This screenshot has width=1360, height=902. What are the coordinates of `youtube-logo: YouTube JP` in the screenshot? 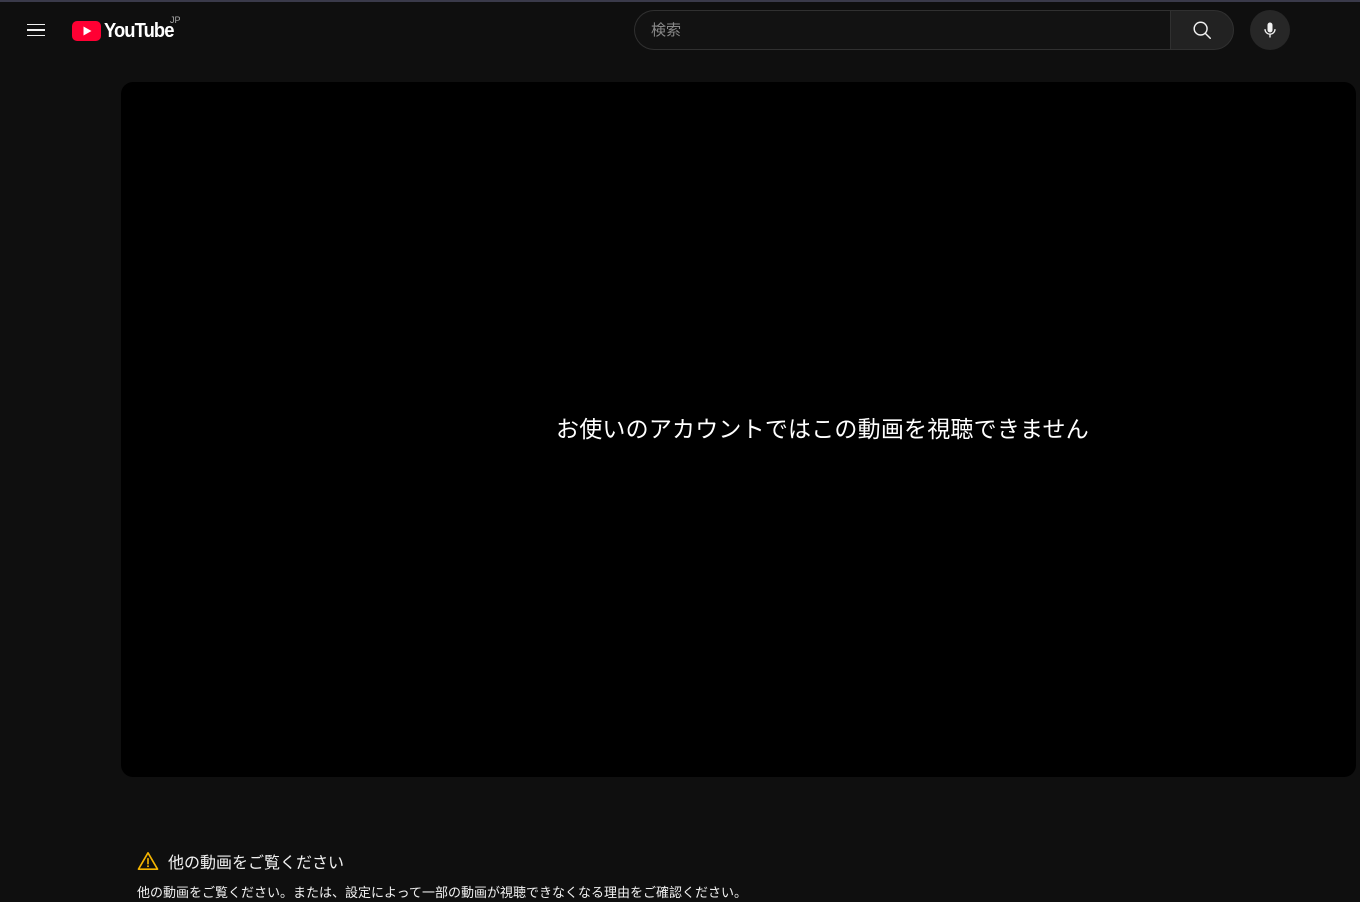 It's located at (126, 29).